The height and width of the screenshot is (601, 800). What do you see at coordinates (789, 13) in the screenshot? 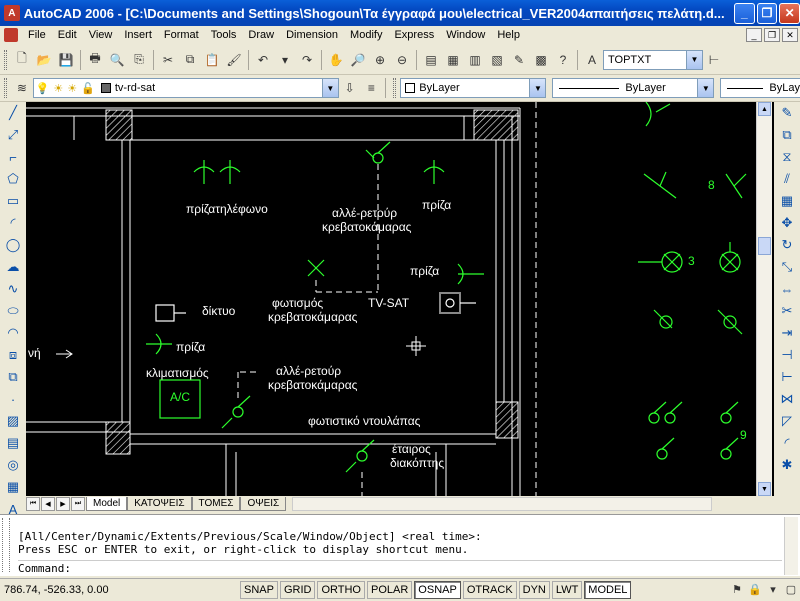
I see `close-button: ✕` at bounding box center [789, 13].